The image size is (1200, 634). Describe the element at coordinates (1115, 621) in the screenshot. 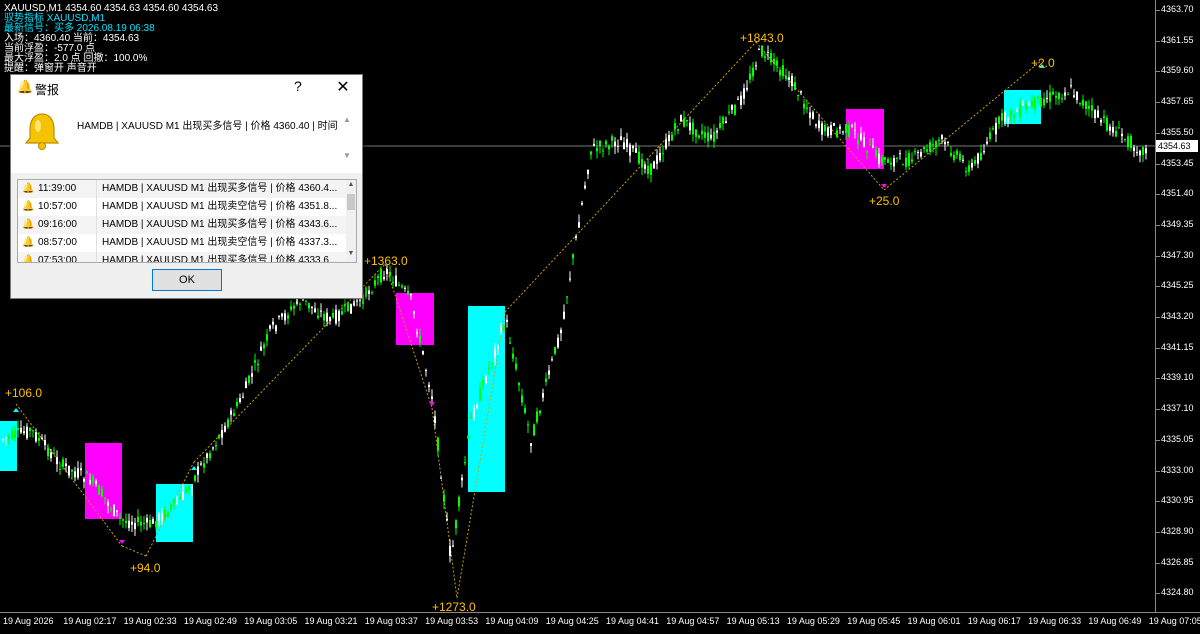

I see `time-tick-label: 19 Aug 06:49` at that location.